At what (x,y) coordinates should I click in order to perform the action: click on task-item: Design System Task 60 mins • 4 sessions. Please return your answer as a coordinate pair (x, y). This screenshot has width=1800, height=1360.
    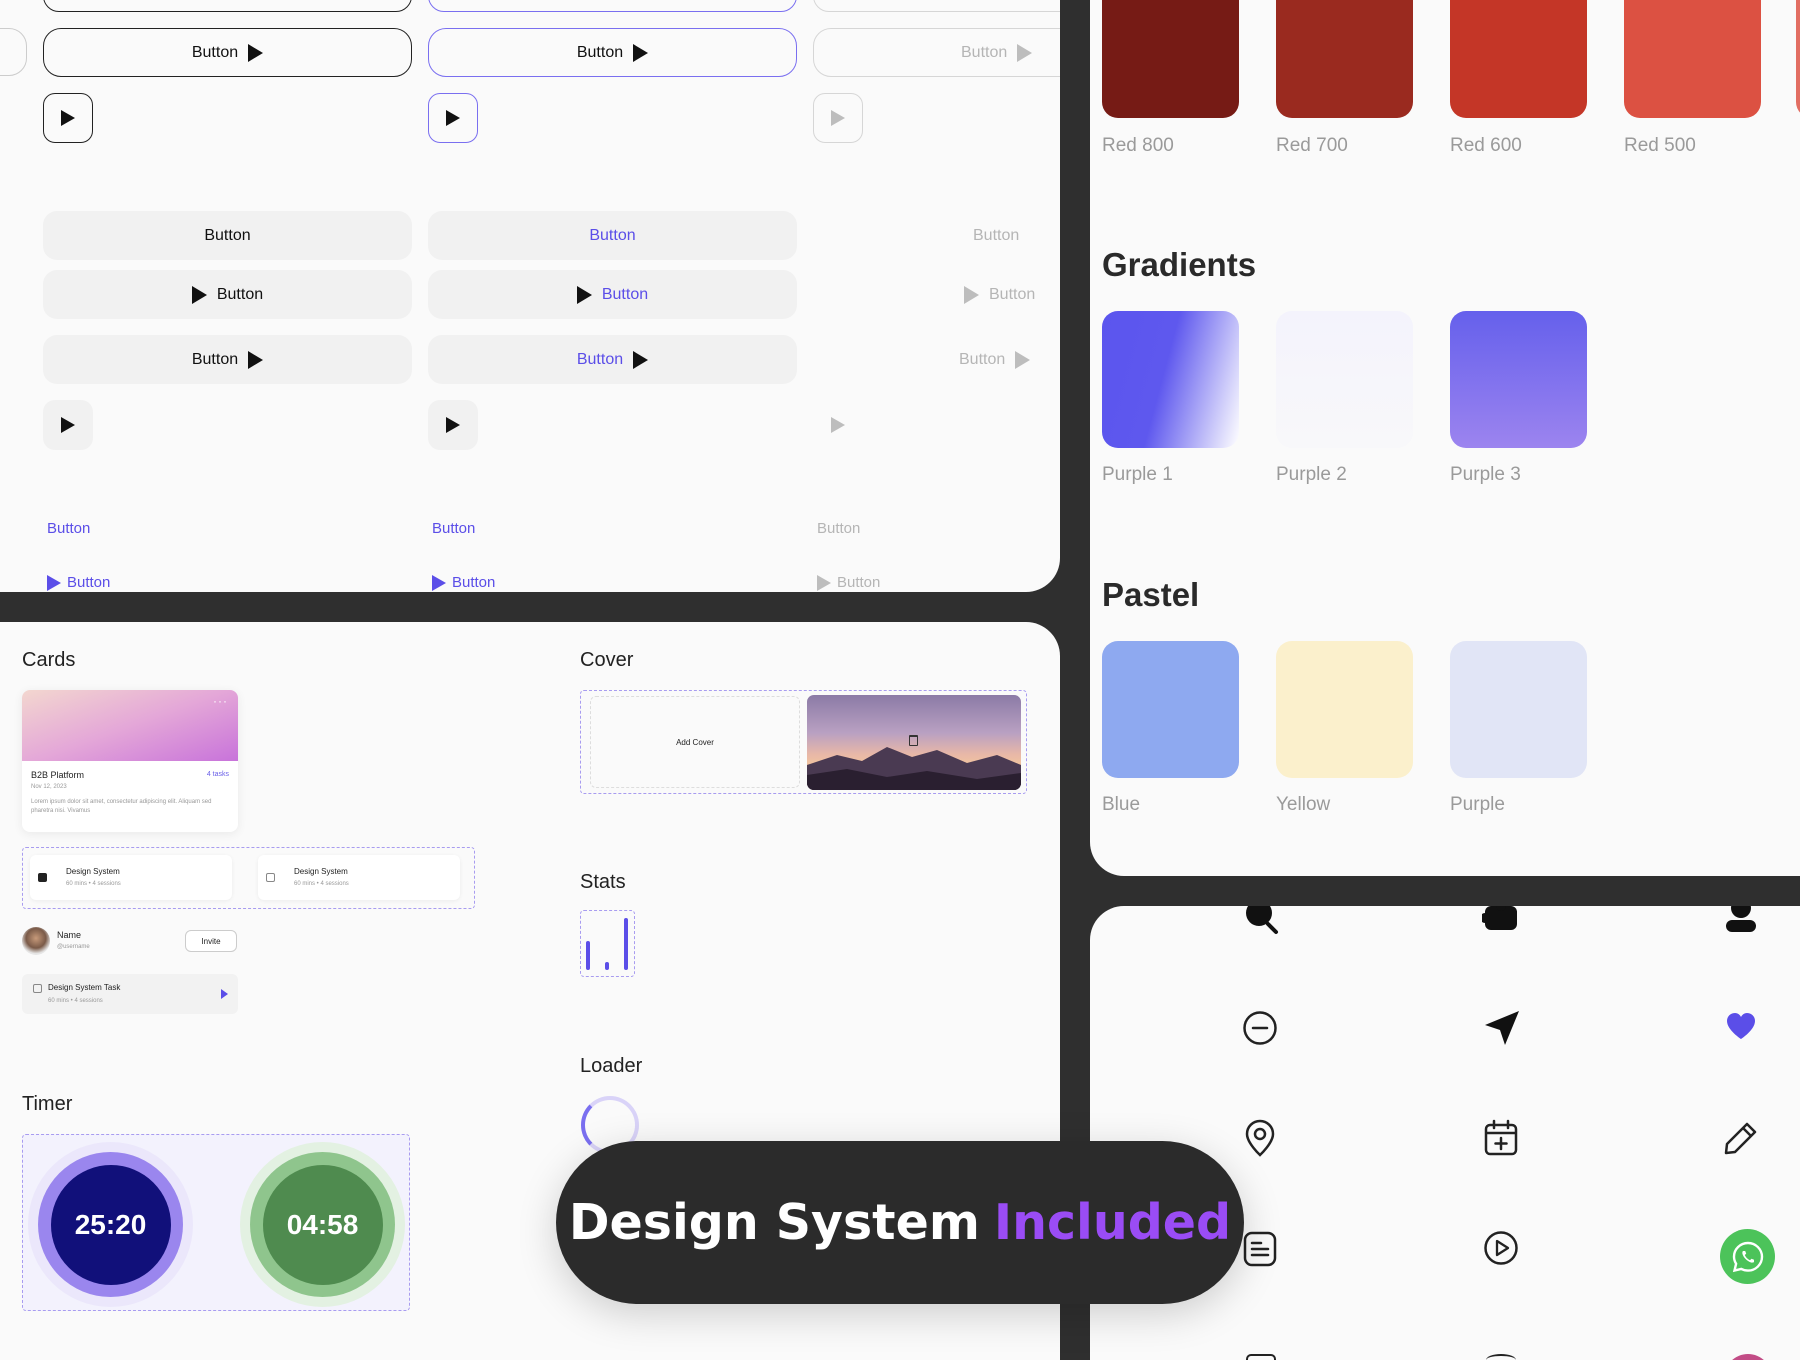
    Looking at the image, I should click on (130, 994).